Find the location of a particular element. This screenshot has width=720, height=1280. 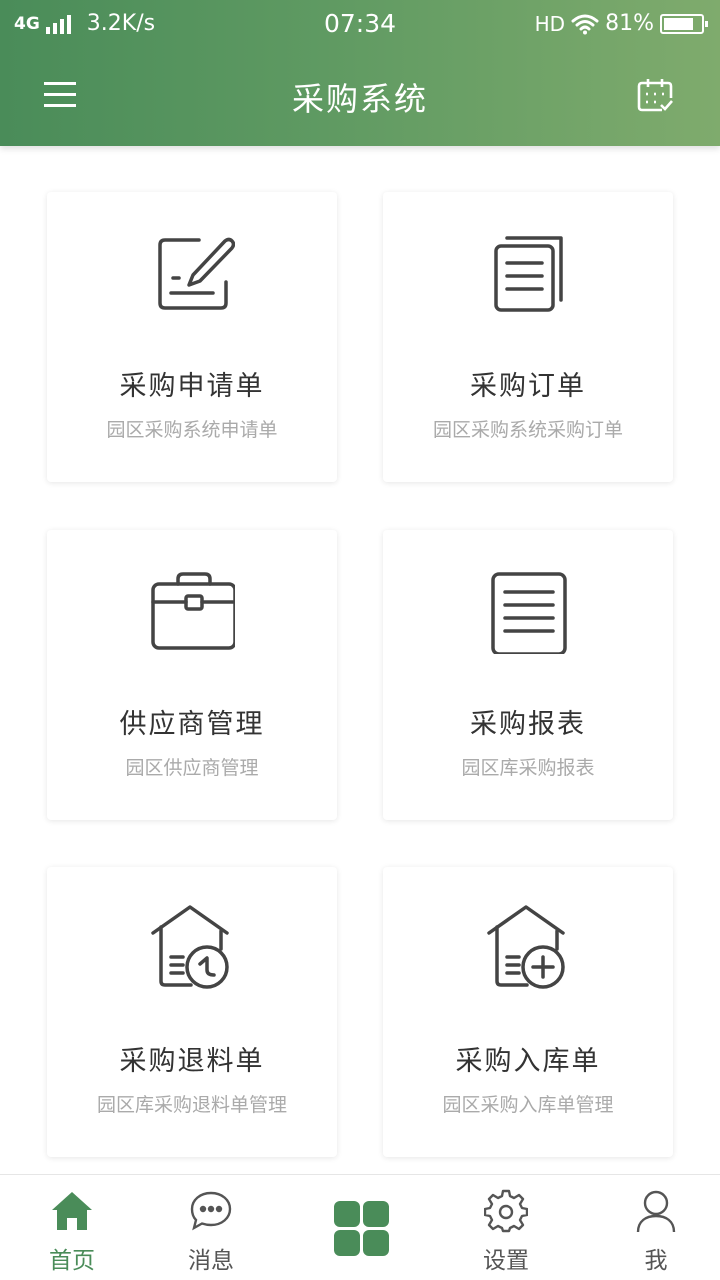

status-right: HD 81% is located at coordinates (621, 23).